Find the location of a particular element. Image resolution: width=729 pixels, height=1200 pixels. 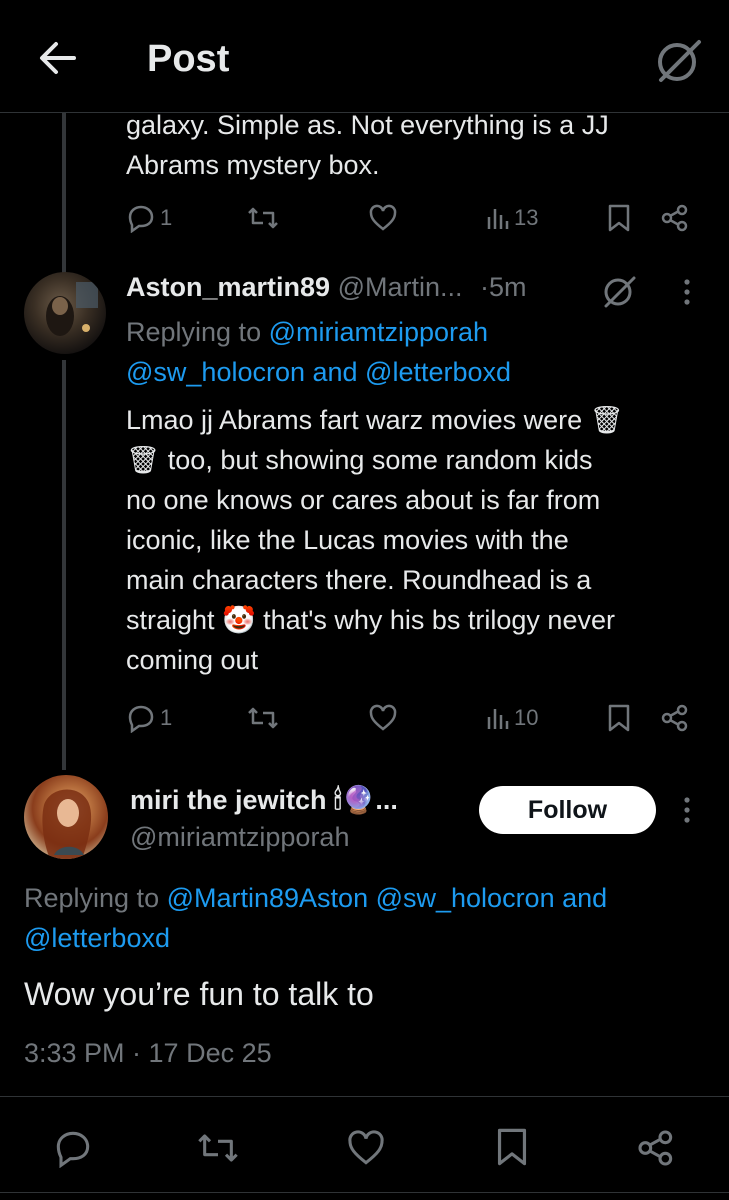

author-name: Aston_martin89 is located at coordinates (228, 287).